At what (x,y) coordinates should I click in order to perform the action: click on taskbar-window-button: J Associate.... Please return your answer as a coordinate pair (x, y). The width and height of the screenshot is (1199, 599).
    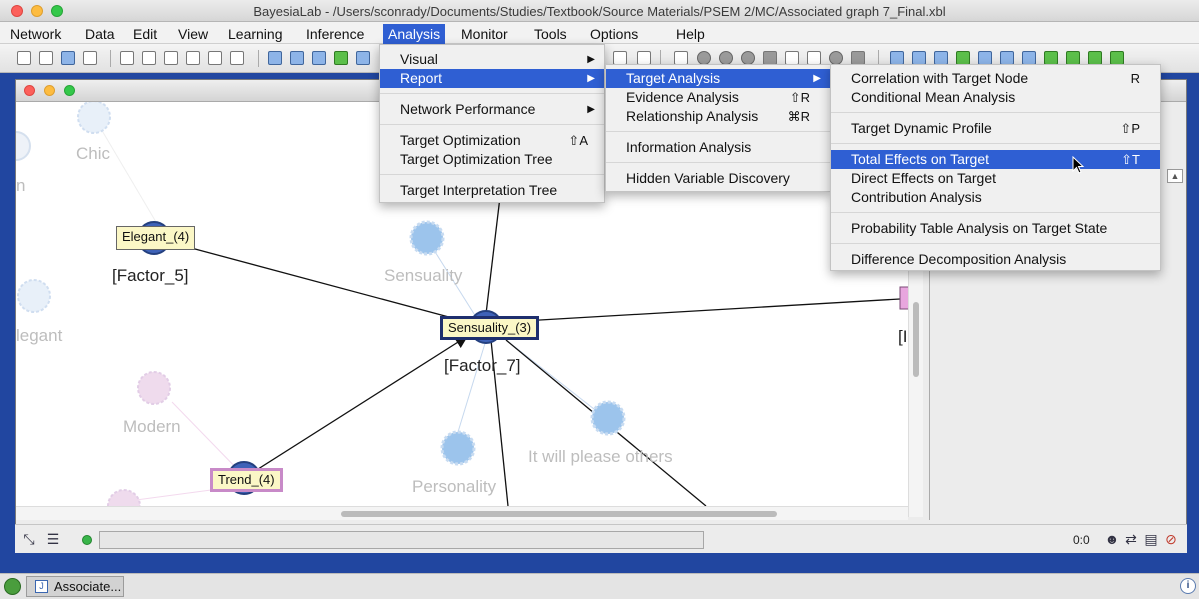
    Looking at the image, I should click on (75, 586).